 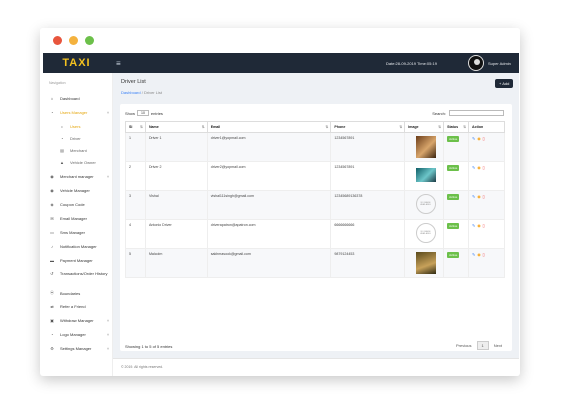 I want to click on minimize-window-button, so click(x=73, y=40).